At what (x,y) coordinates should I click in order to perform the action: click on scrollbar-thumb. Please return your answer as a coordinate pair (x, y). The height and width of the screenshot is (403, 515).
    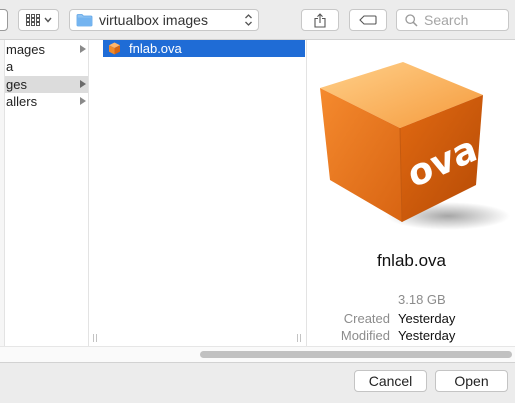
    Looking at the image, I should click on (356, 354).